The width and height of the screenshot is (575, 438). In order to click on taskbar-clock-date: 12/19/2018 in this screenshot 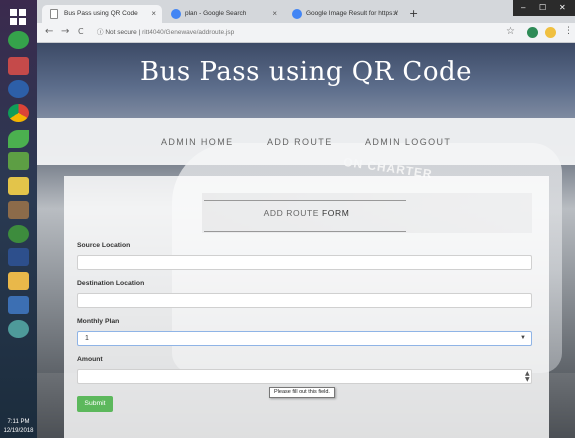, I will do `click(18, 431)`.